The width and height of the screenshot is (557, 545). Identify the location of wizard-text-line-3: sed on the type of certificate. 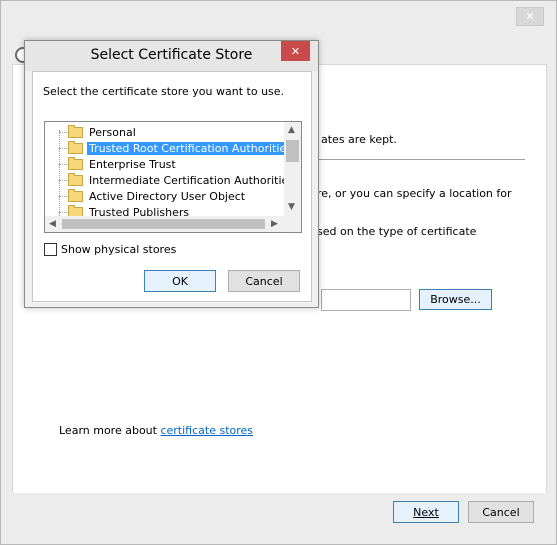
(397, 231).